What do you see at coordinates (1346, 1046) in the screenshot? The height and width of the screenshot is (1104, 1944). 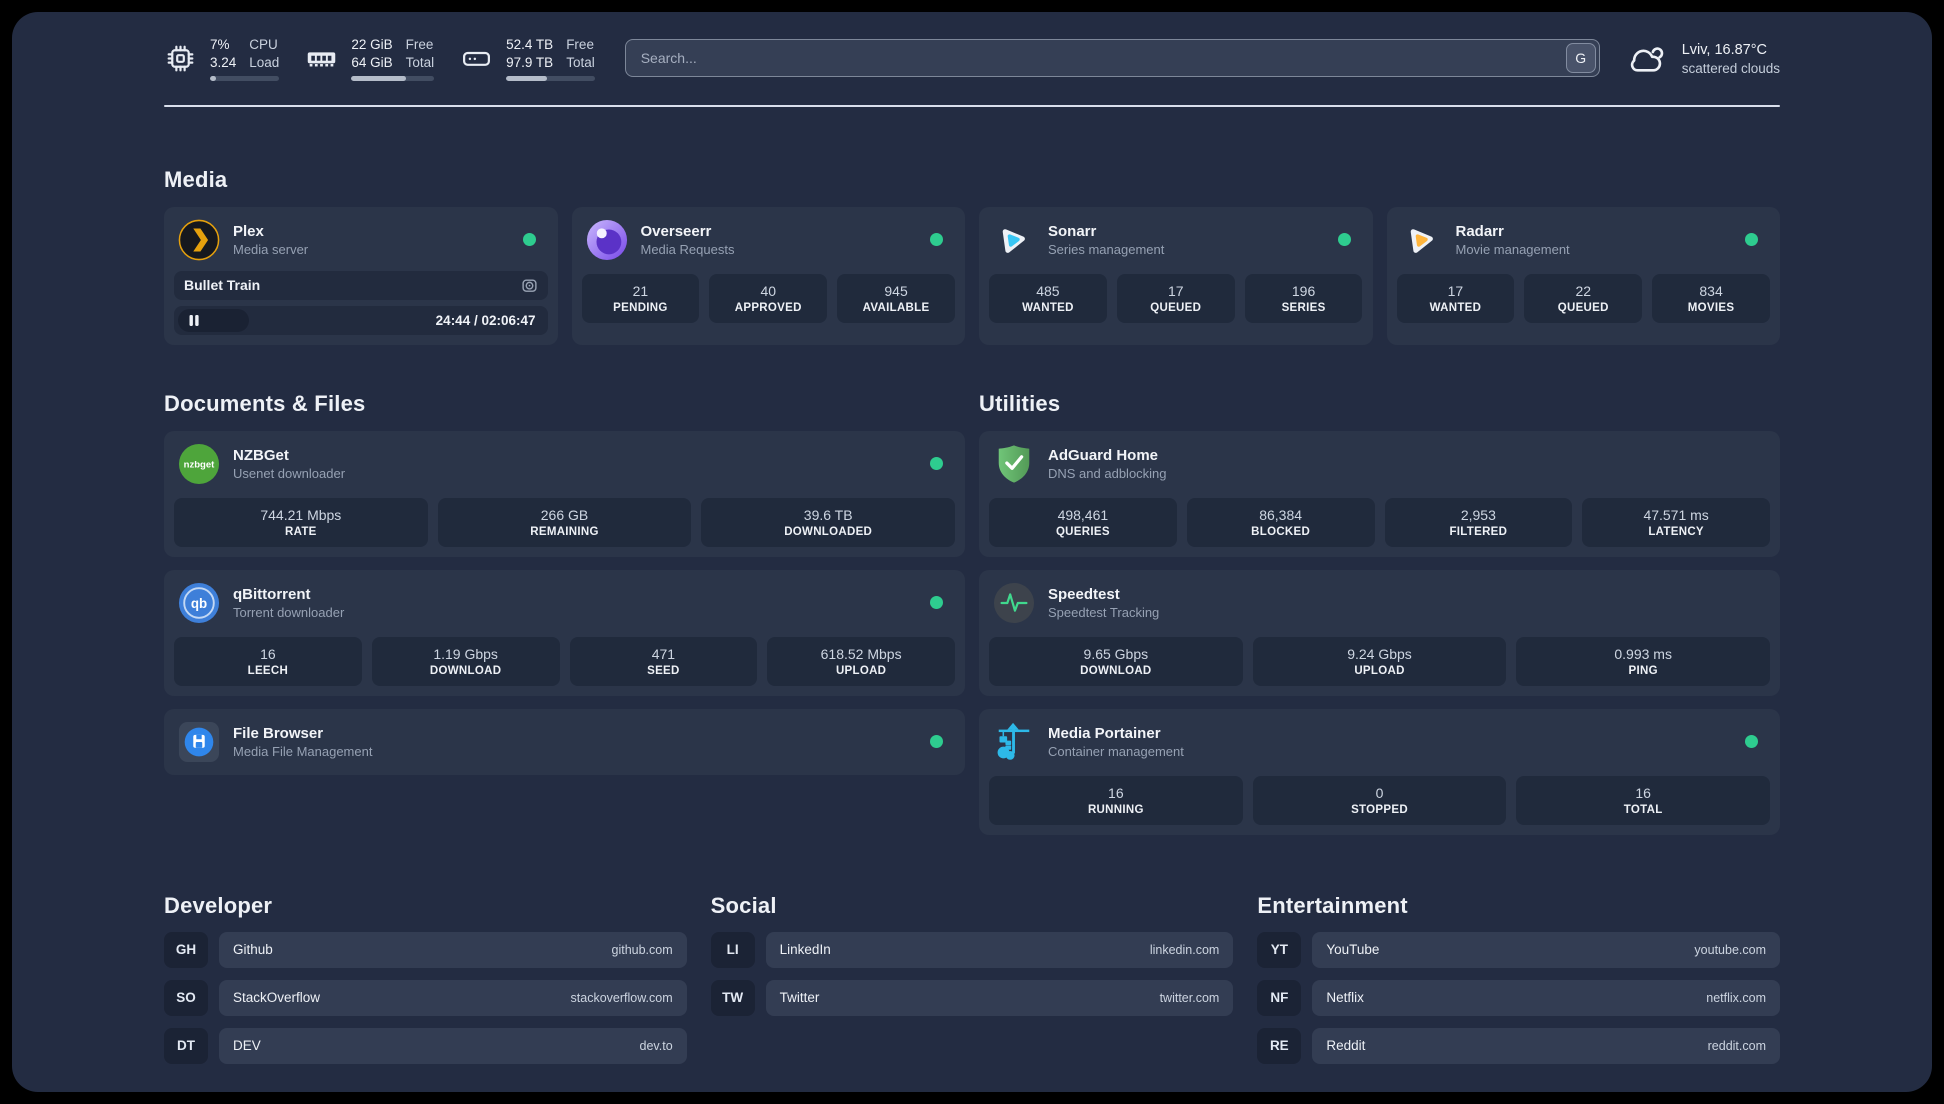 I see `bookmark-name: Reddit` at bounding box center [1346, 1046].